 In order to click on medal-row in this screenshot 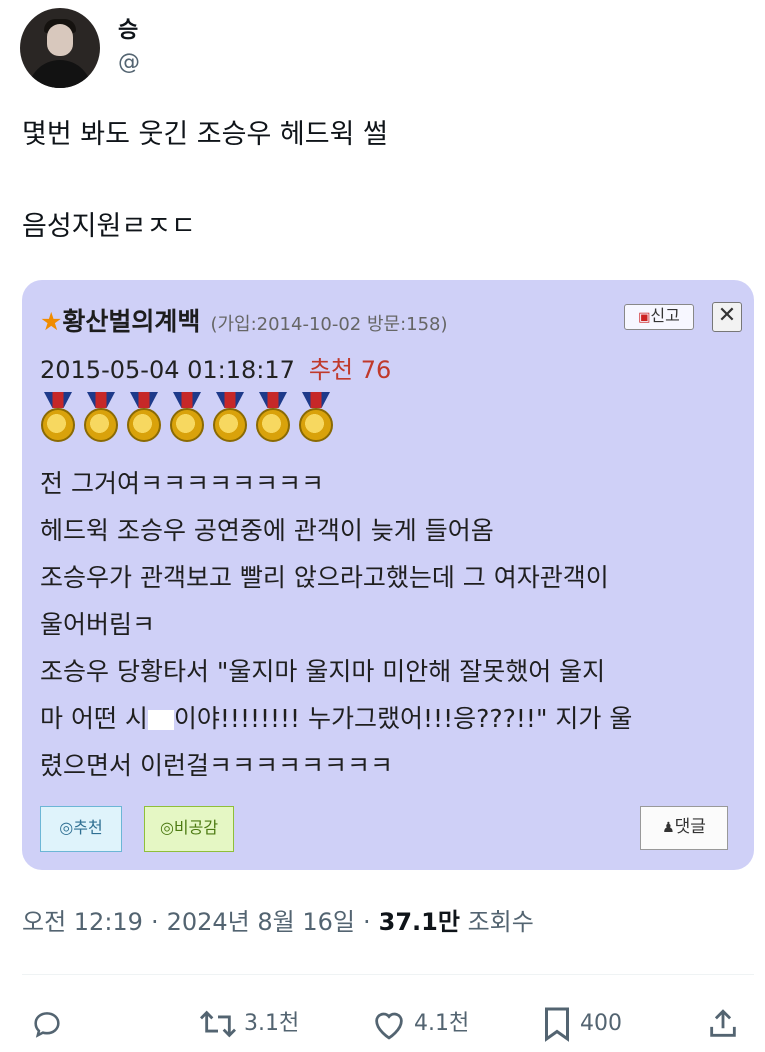, I will do `click(190, 418)`.